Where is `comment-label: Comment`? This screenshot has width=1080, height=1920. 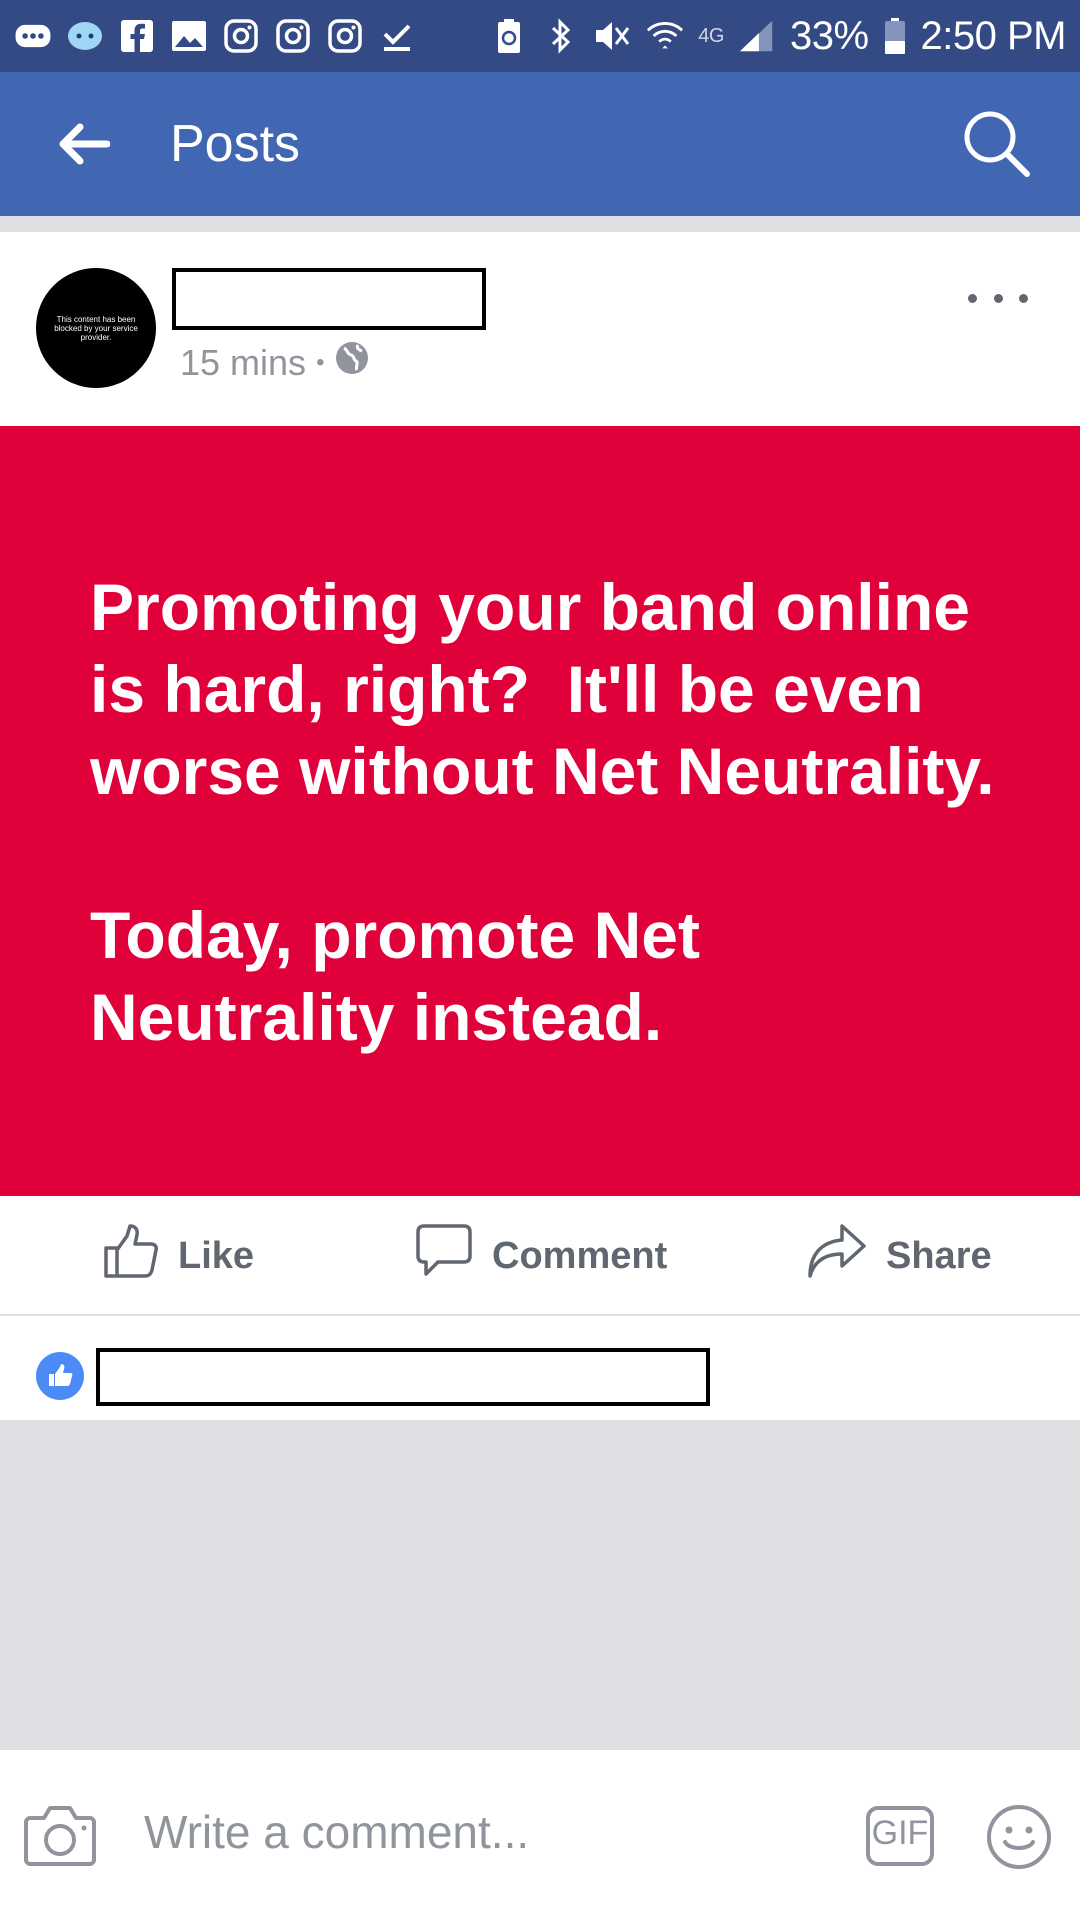
comment-label: Comment is located at coordinates (580, 1255).